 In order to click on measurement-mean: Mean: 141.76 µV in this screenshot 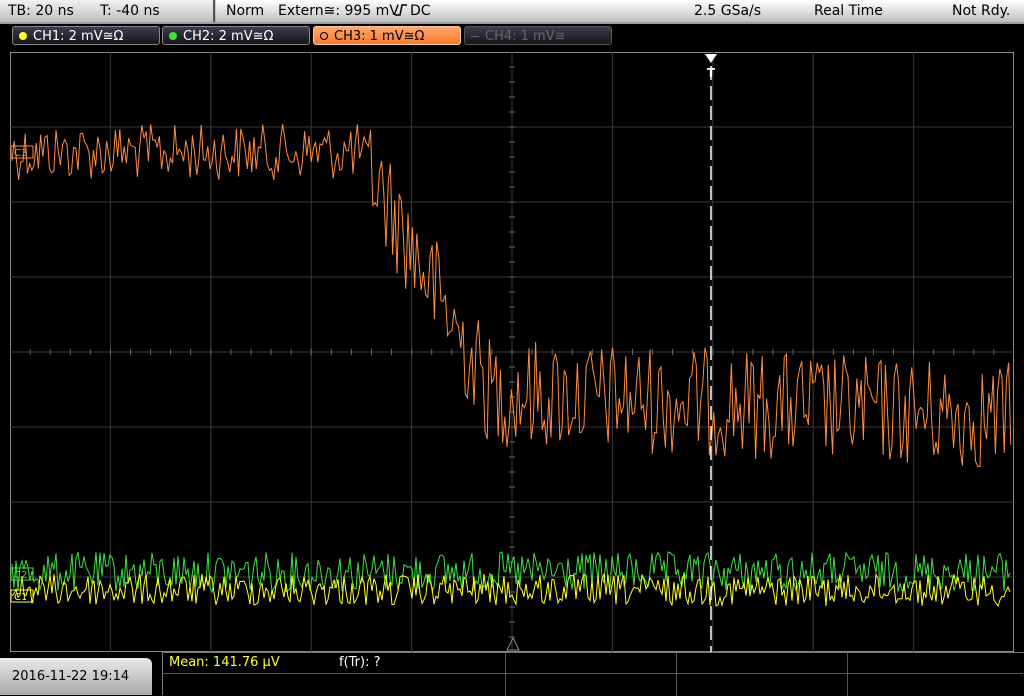, I will do `click(224, 662)`.